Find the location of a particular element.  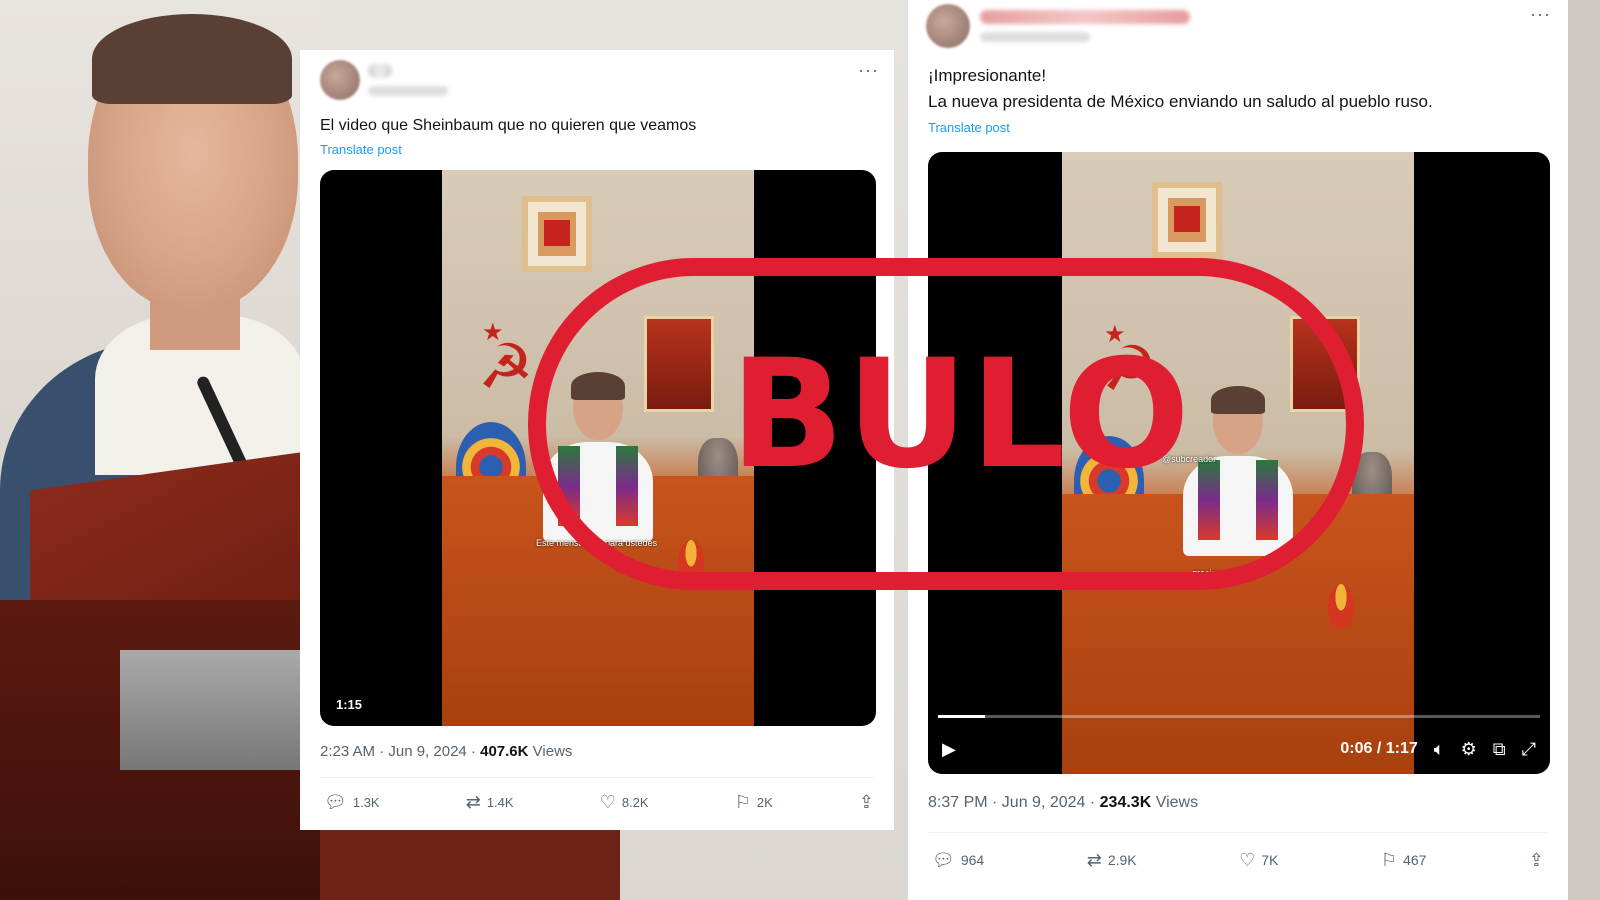

video-duration: 1:15 is located at coordinates (349, 704).